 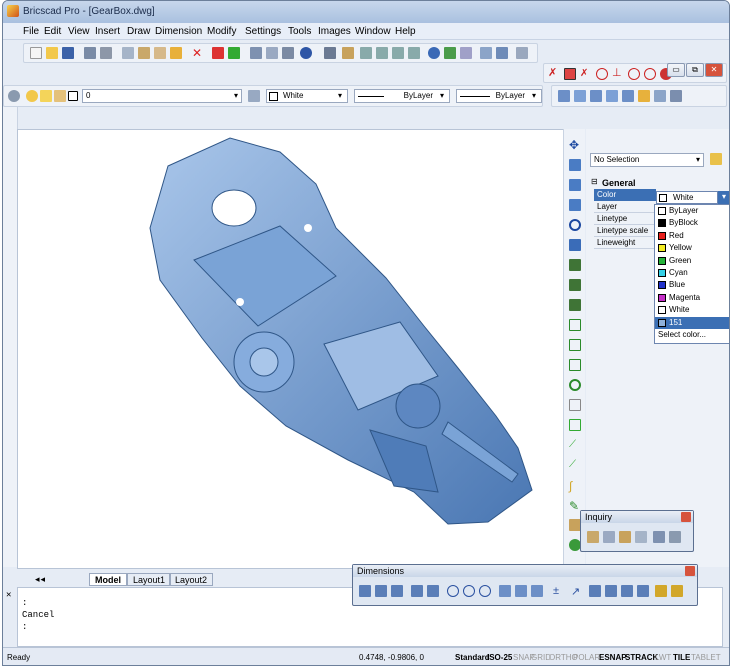 I want to click on help-icon, so click(x=306, y=53).